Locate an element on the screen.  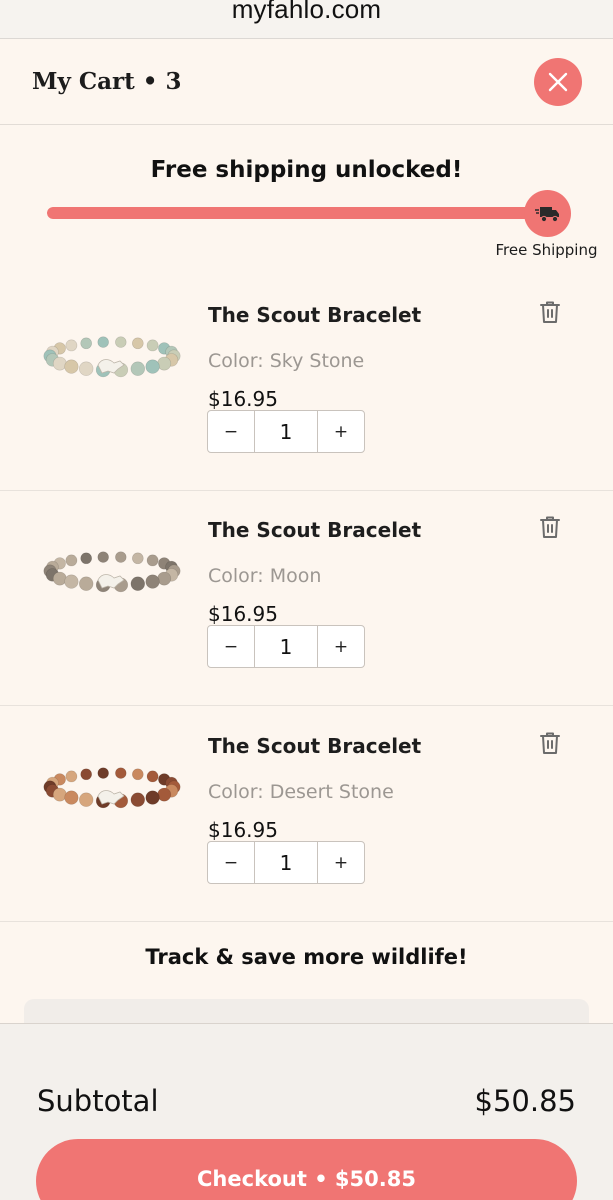
free-shipping-message: Free shipping unlocked! is located at coordinates (306, 170).